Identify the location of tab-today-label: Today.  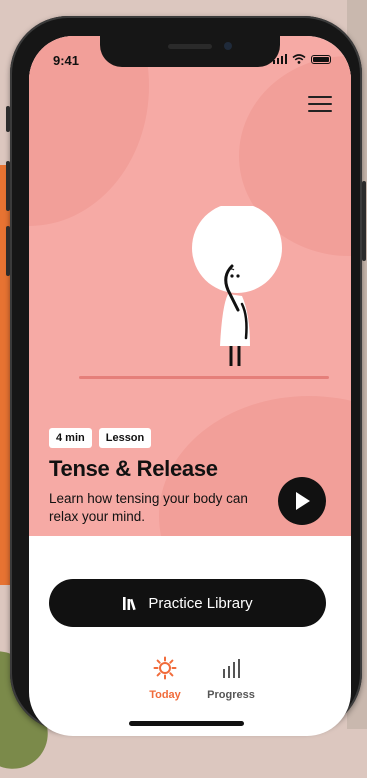
(165, 695).